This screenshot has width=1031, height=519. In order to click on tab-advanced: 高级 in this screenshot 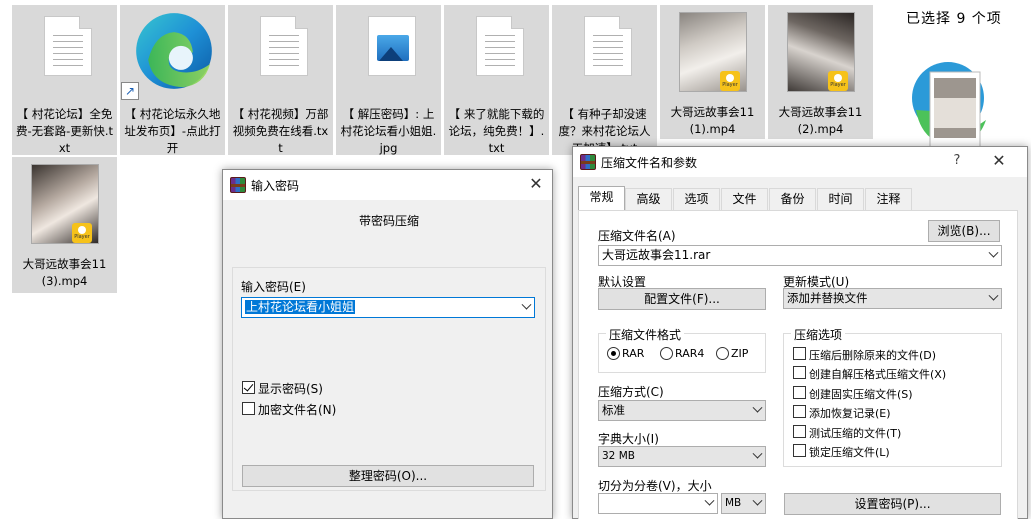, I will do `click(648, 199)`.